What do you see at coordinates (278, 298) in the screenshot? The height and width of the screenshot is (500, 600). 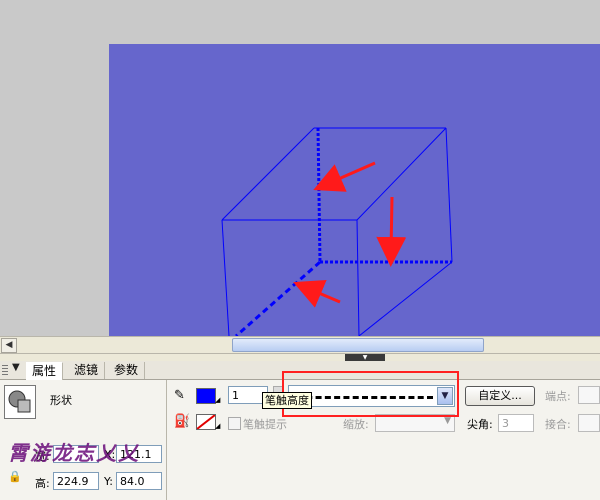 I see `hidden-diagonal-edge` at bounding box center [278, 298].